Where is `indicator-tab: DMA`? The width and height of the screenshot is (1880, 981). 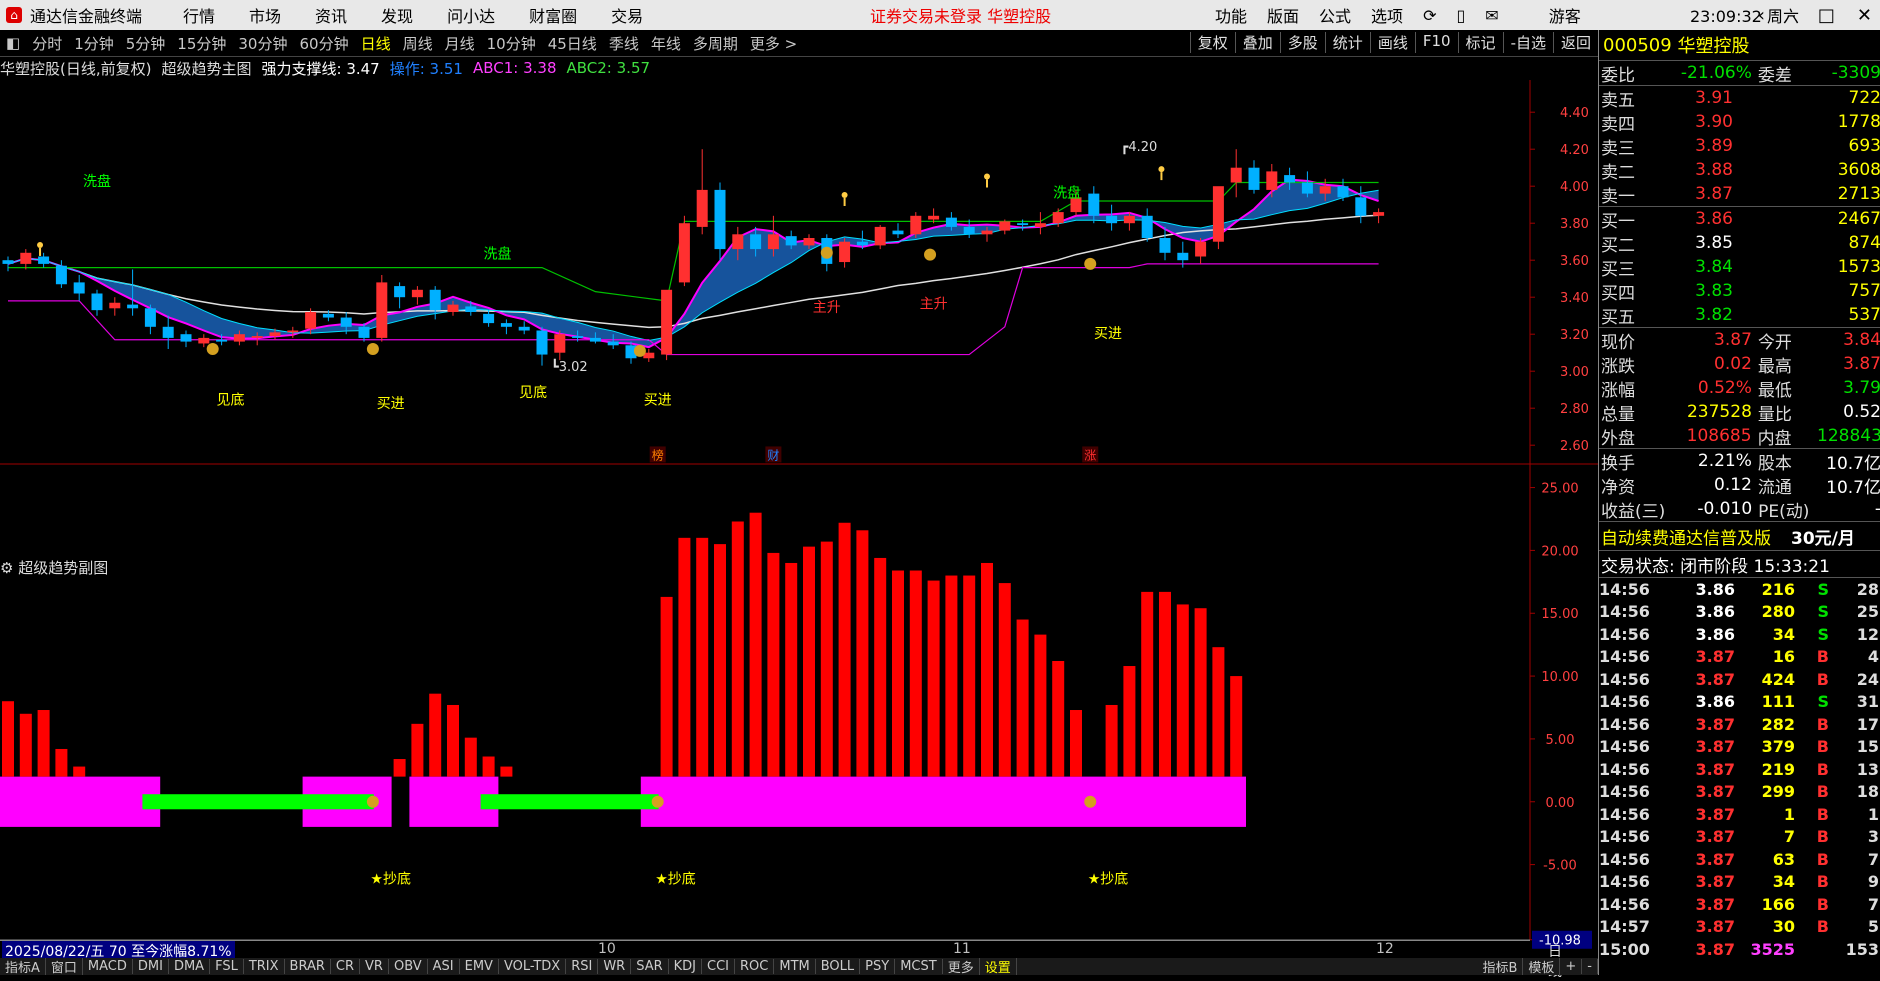
indicator-tab: DMA is located at coordinates (190, 966).